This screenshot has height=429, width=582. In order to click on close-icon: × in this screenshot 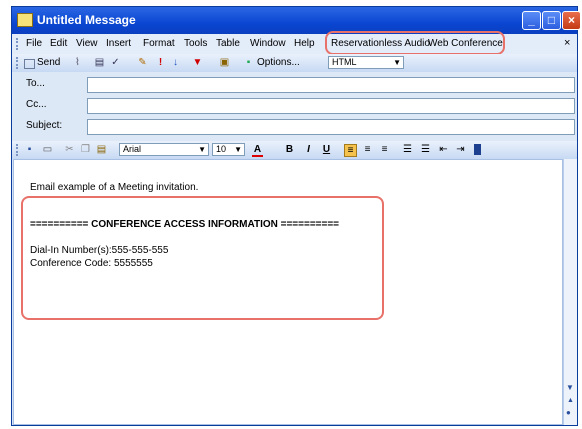, I will do `click(571, 20)`.